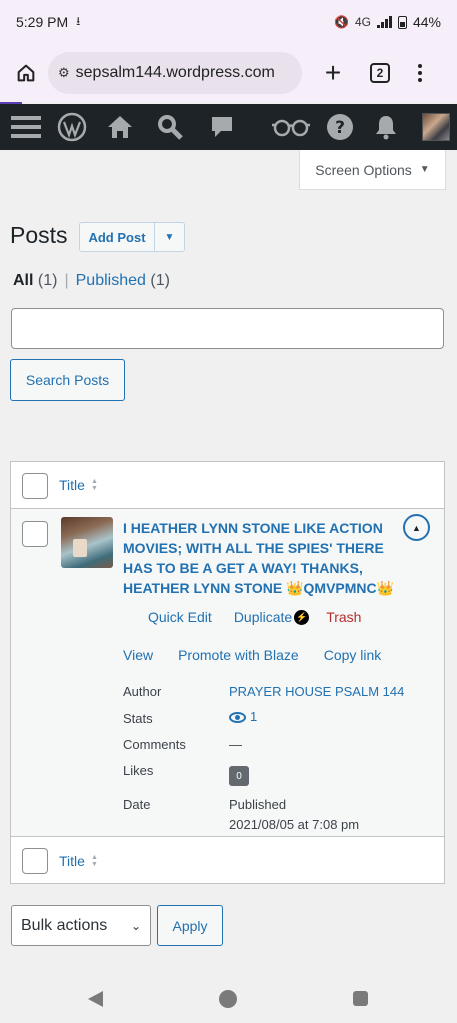 The width and height of the screenshot is (457, 1023). What do you see at coordinates (111, 280) in the screenshot?
I see `filter-published: Published` at bounding box center [111, 280].